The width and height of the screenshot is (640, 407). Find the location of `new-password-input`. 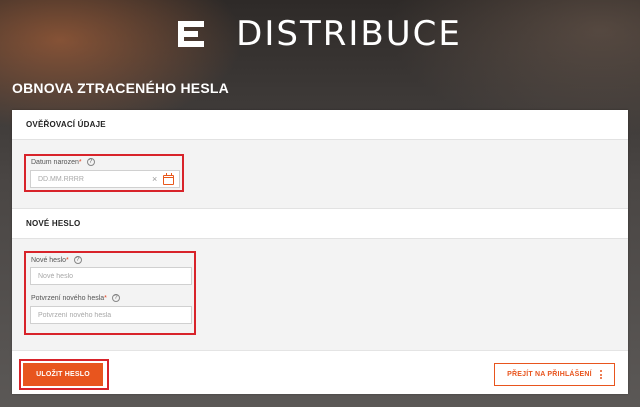

new-password-input is located at coordinates (111, 276).